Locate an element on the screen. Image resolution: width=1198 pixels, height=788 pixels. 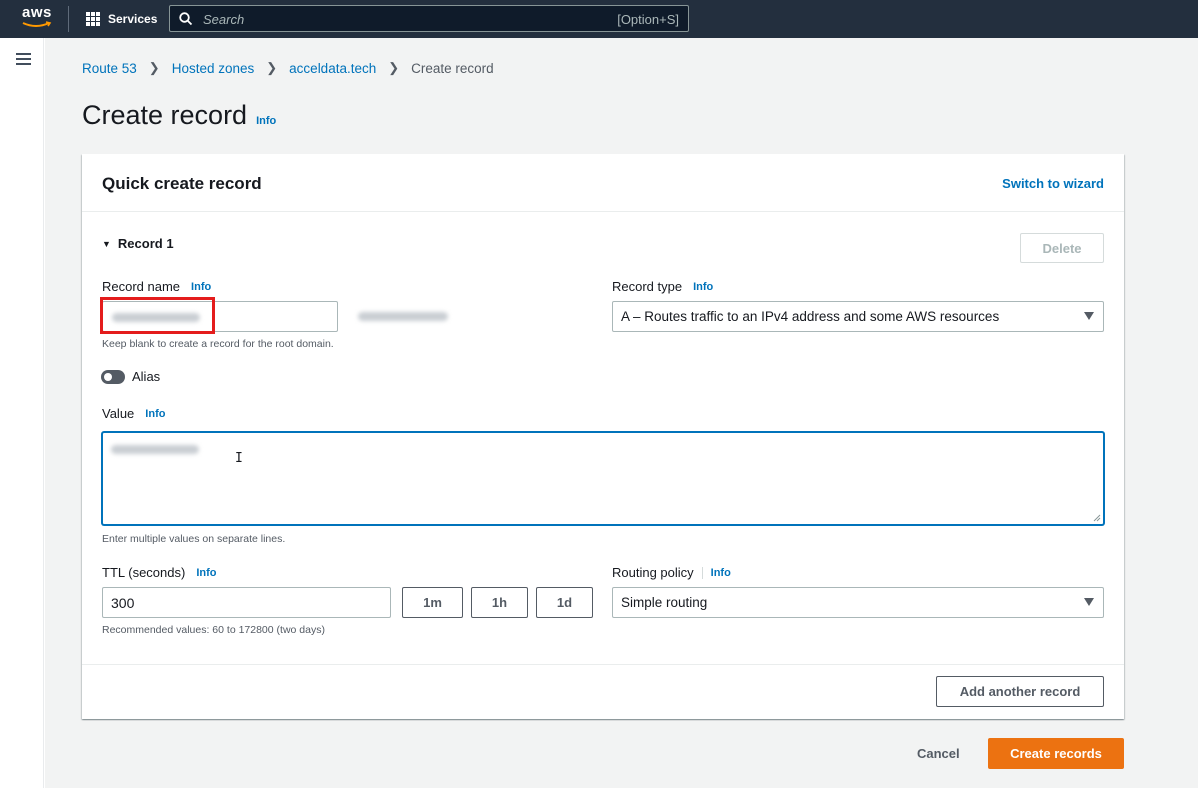
value-label-row: Value Info is located at coordinates (133, 413).